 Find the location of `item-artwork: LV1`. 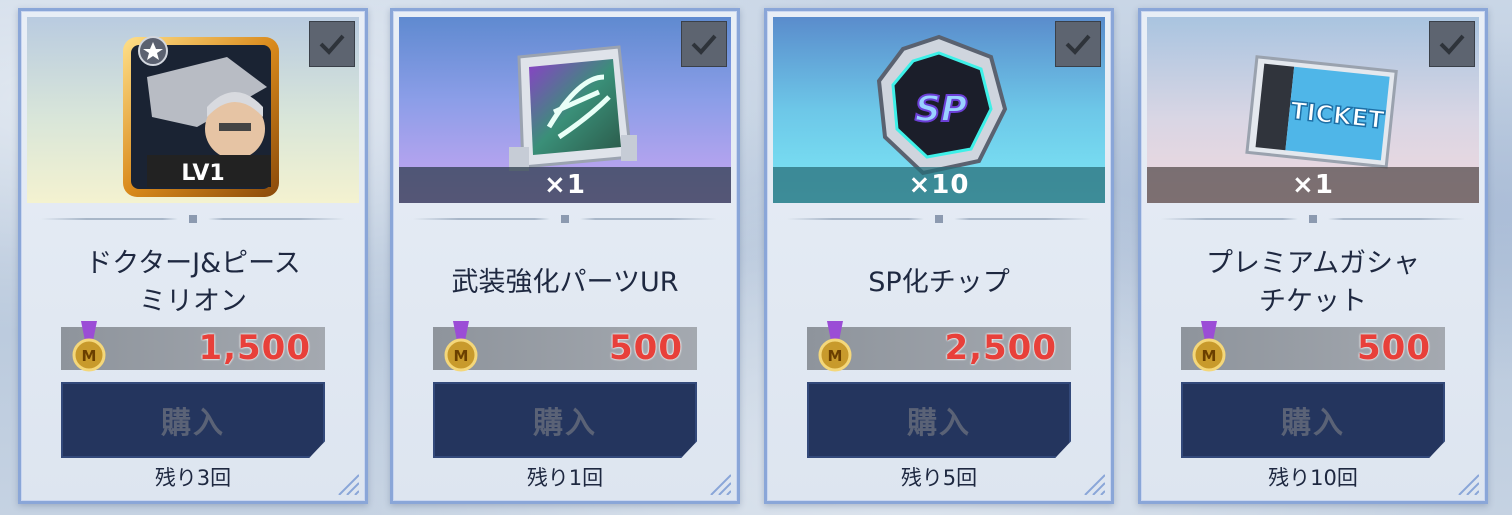

item-artwork: LV1 is located at coordinates (193, 110).